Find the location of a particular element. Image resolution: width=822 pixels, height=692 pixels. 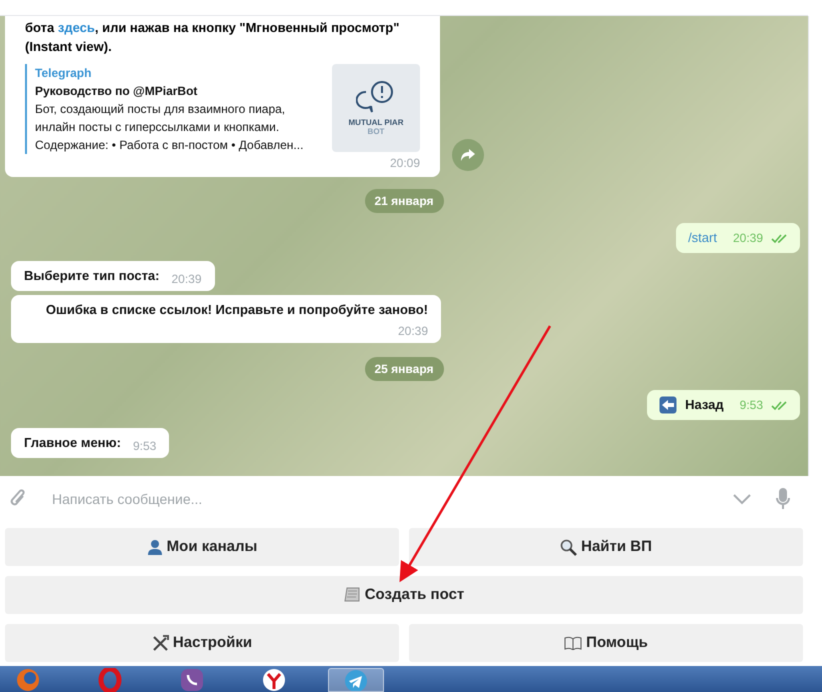

letter-o-icon is located at coordinates (110, 680).